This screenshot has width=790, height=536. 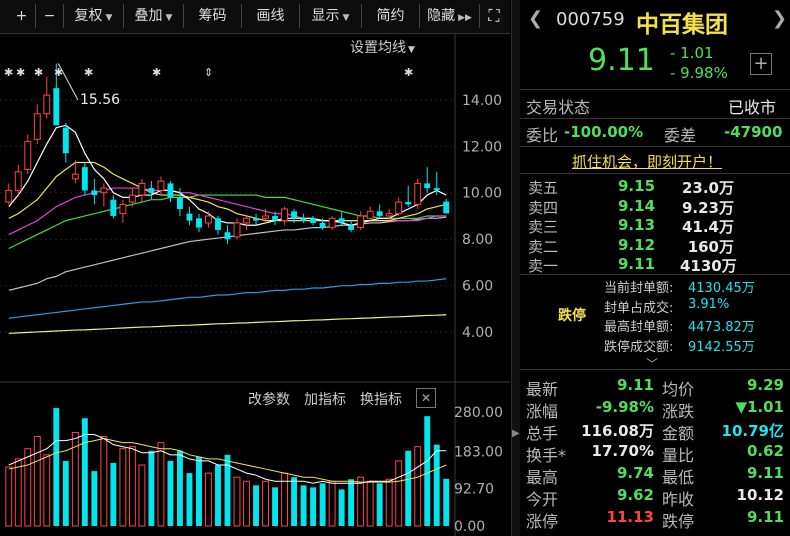 What do you see at coordinates (543, 207) in the screenshot?
I see `ask-label: 卖四` at bounding box center [543, 207].